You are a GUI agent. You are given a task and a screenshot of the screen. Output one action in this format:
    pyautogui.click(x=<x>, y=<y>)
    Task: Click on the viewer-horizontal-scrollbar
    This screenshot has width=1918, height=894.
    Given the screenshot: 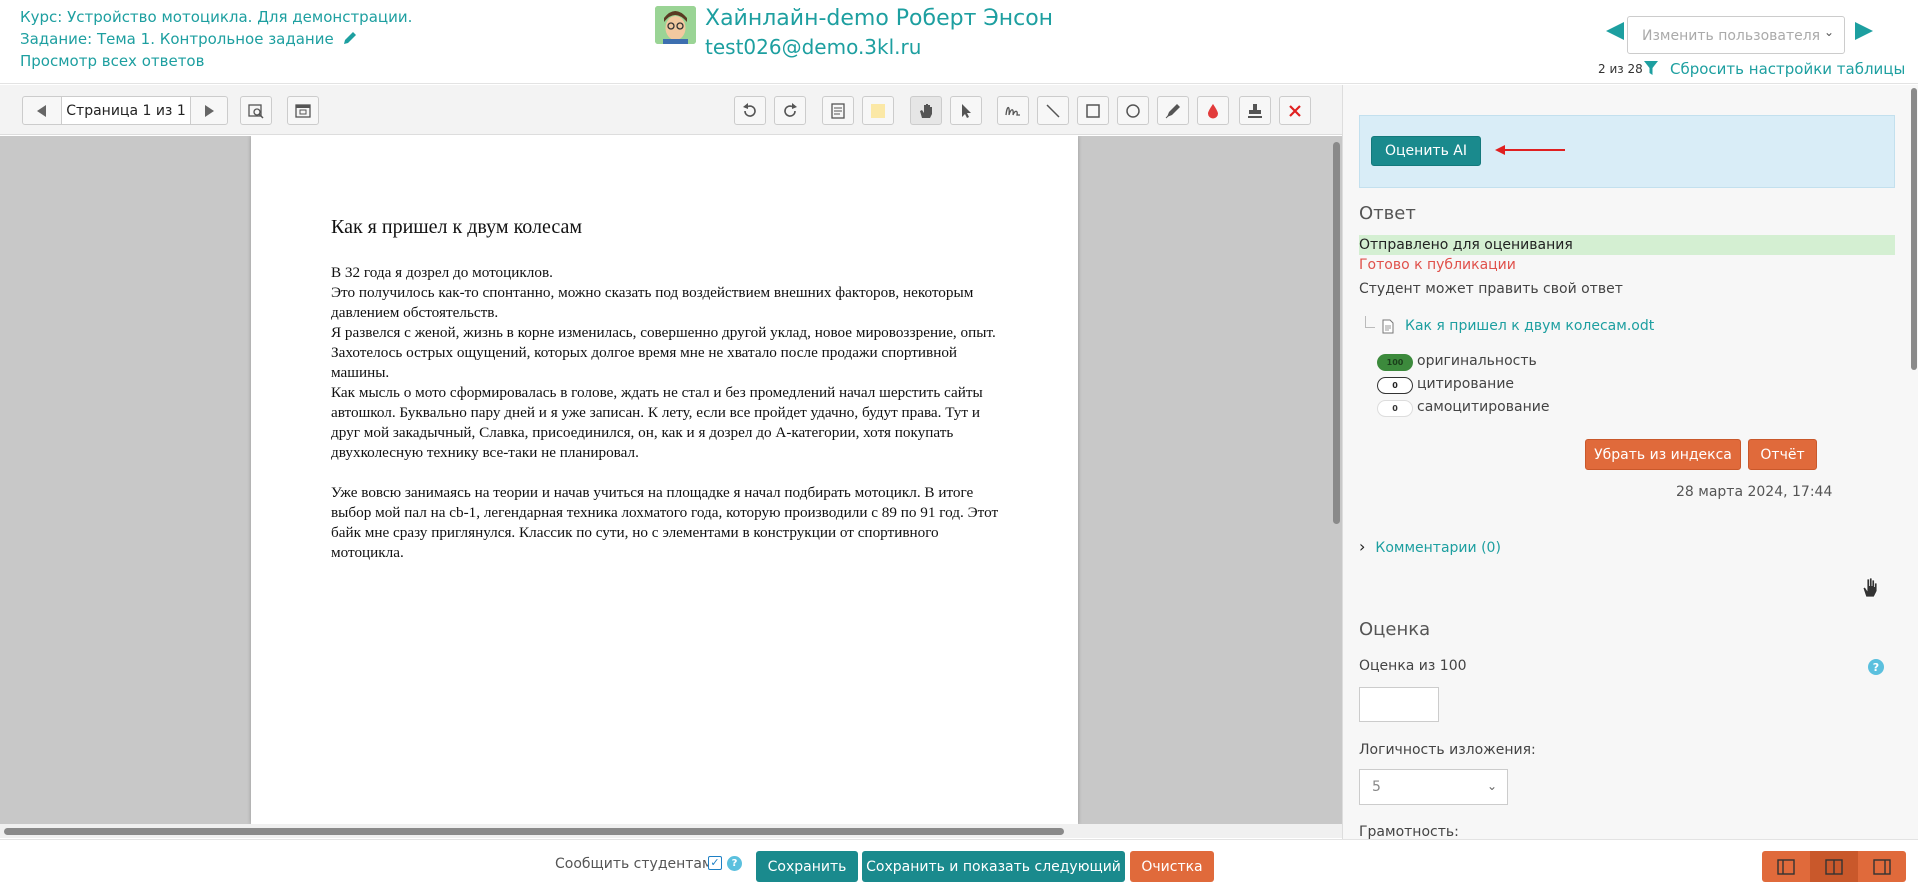 What is the action you would take?
    pyautogui.click(x=534, y=831)
    